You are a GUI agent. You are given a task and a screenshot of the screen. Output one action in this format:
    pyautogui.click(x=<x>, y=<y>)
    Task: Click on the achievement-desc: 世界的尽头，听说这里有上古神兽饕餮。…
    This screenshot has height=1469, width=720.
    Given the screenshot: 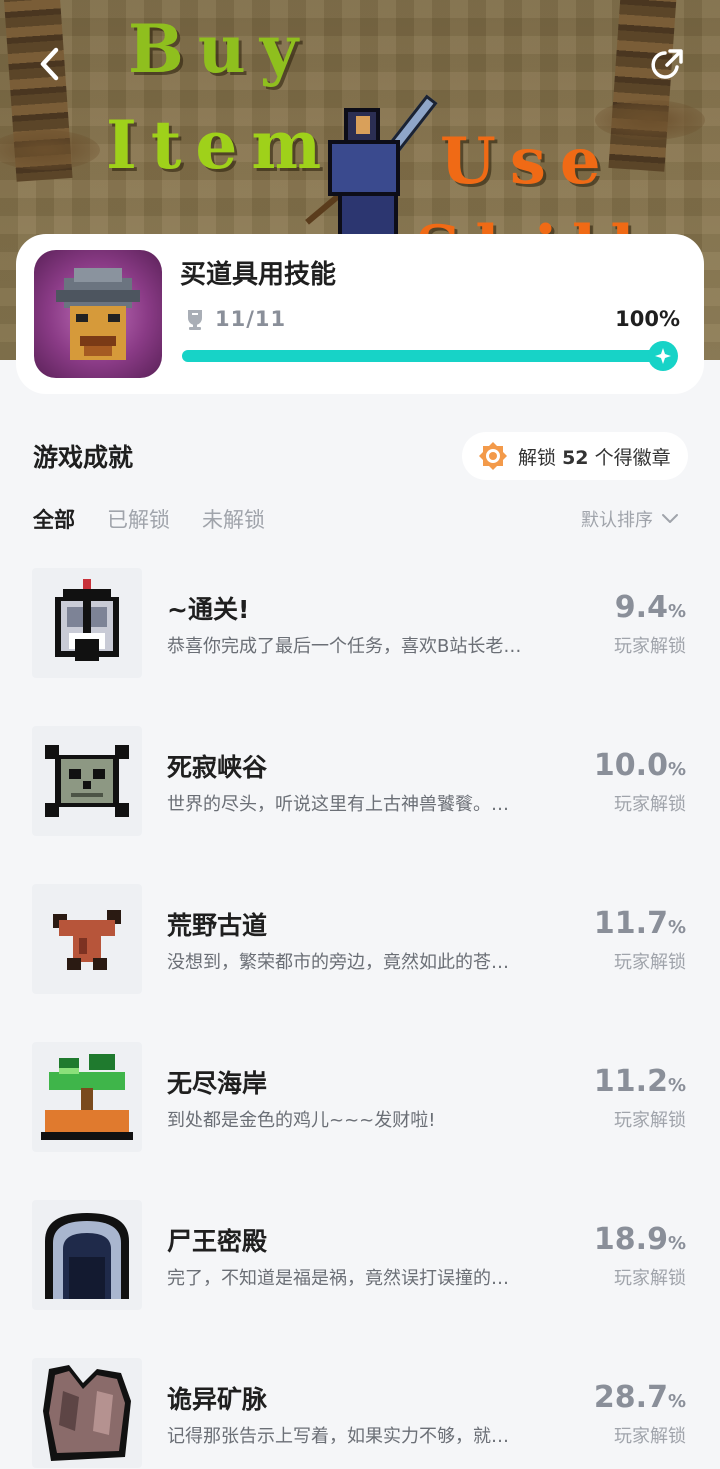 What is the action you would take?
    pyautogui.click(x=338, y=804)
    